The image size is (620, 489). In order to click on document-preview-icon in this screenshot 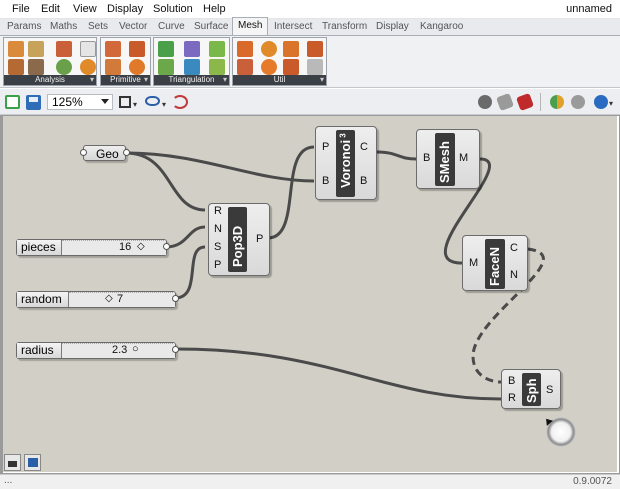, I will do `click(578, 102)`.